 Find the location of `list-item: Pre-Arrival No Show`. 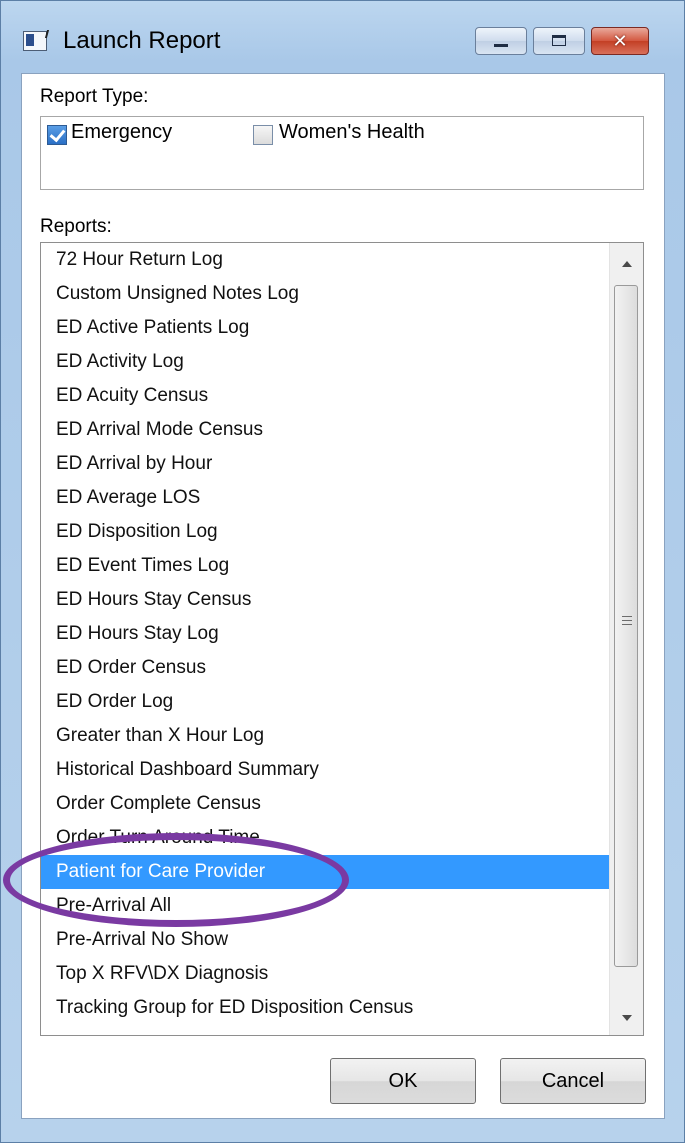

list-item: Pre-Arrival No Show is located at coordinates (325, 940).